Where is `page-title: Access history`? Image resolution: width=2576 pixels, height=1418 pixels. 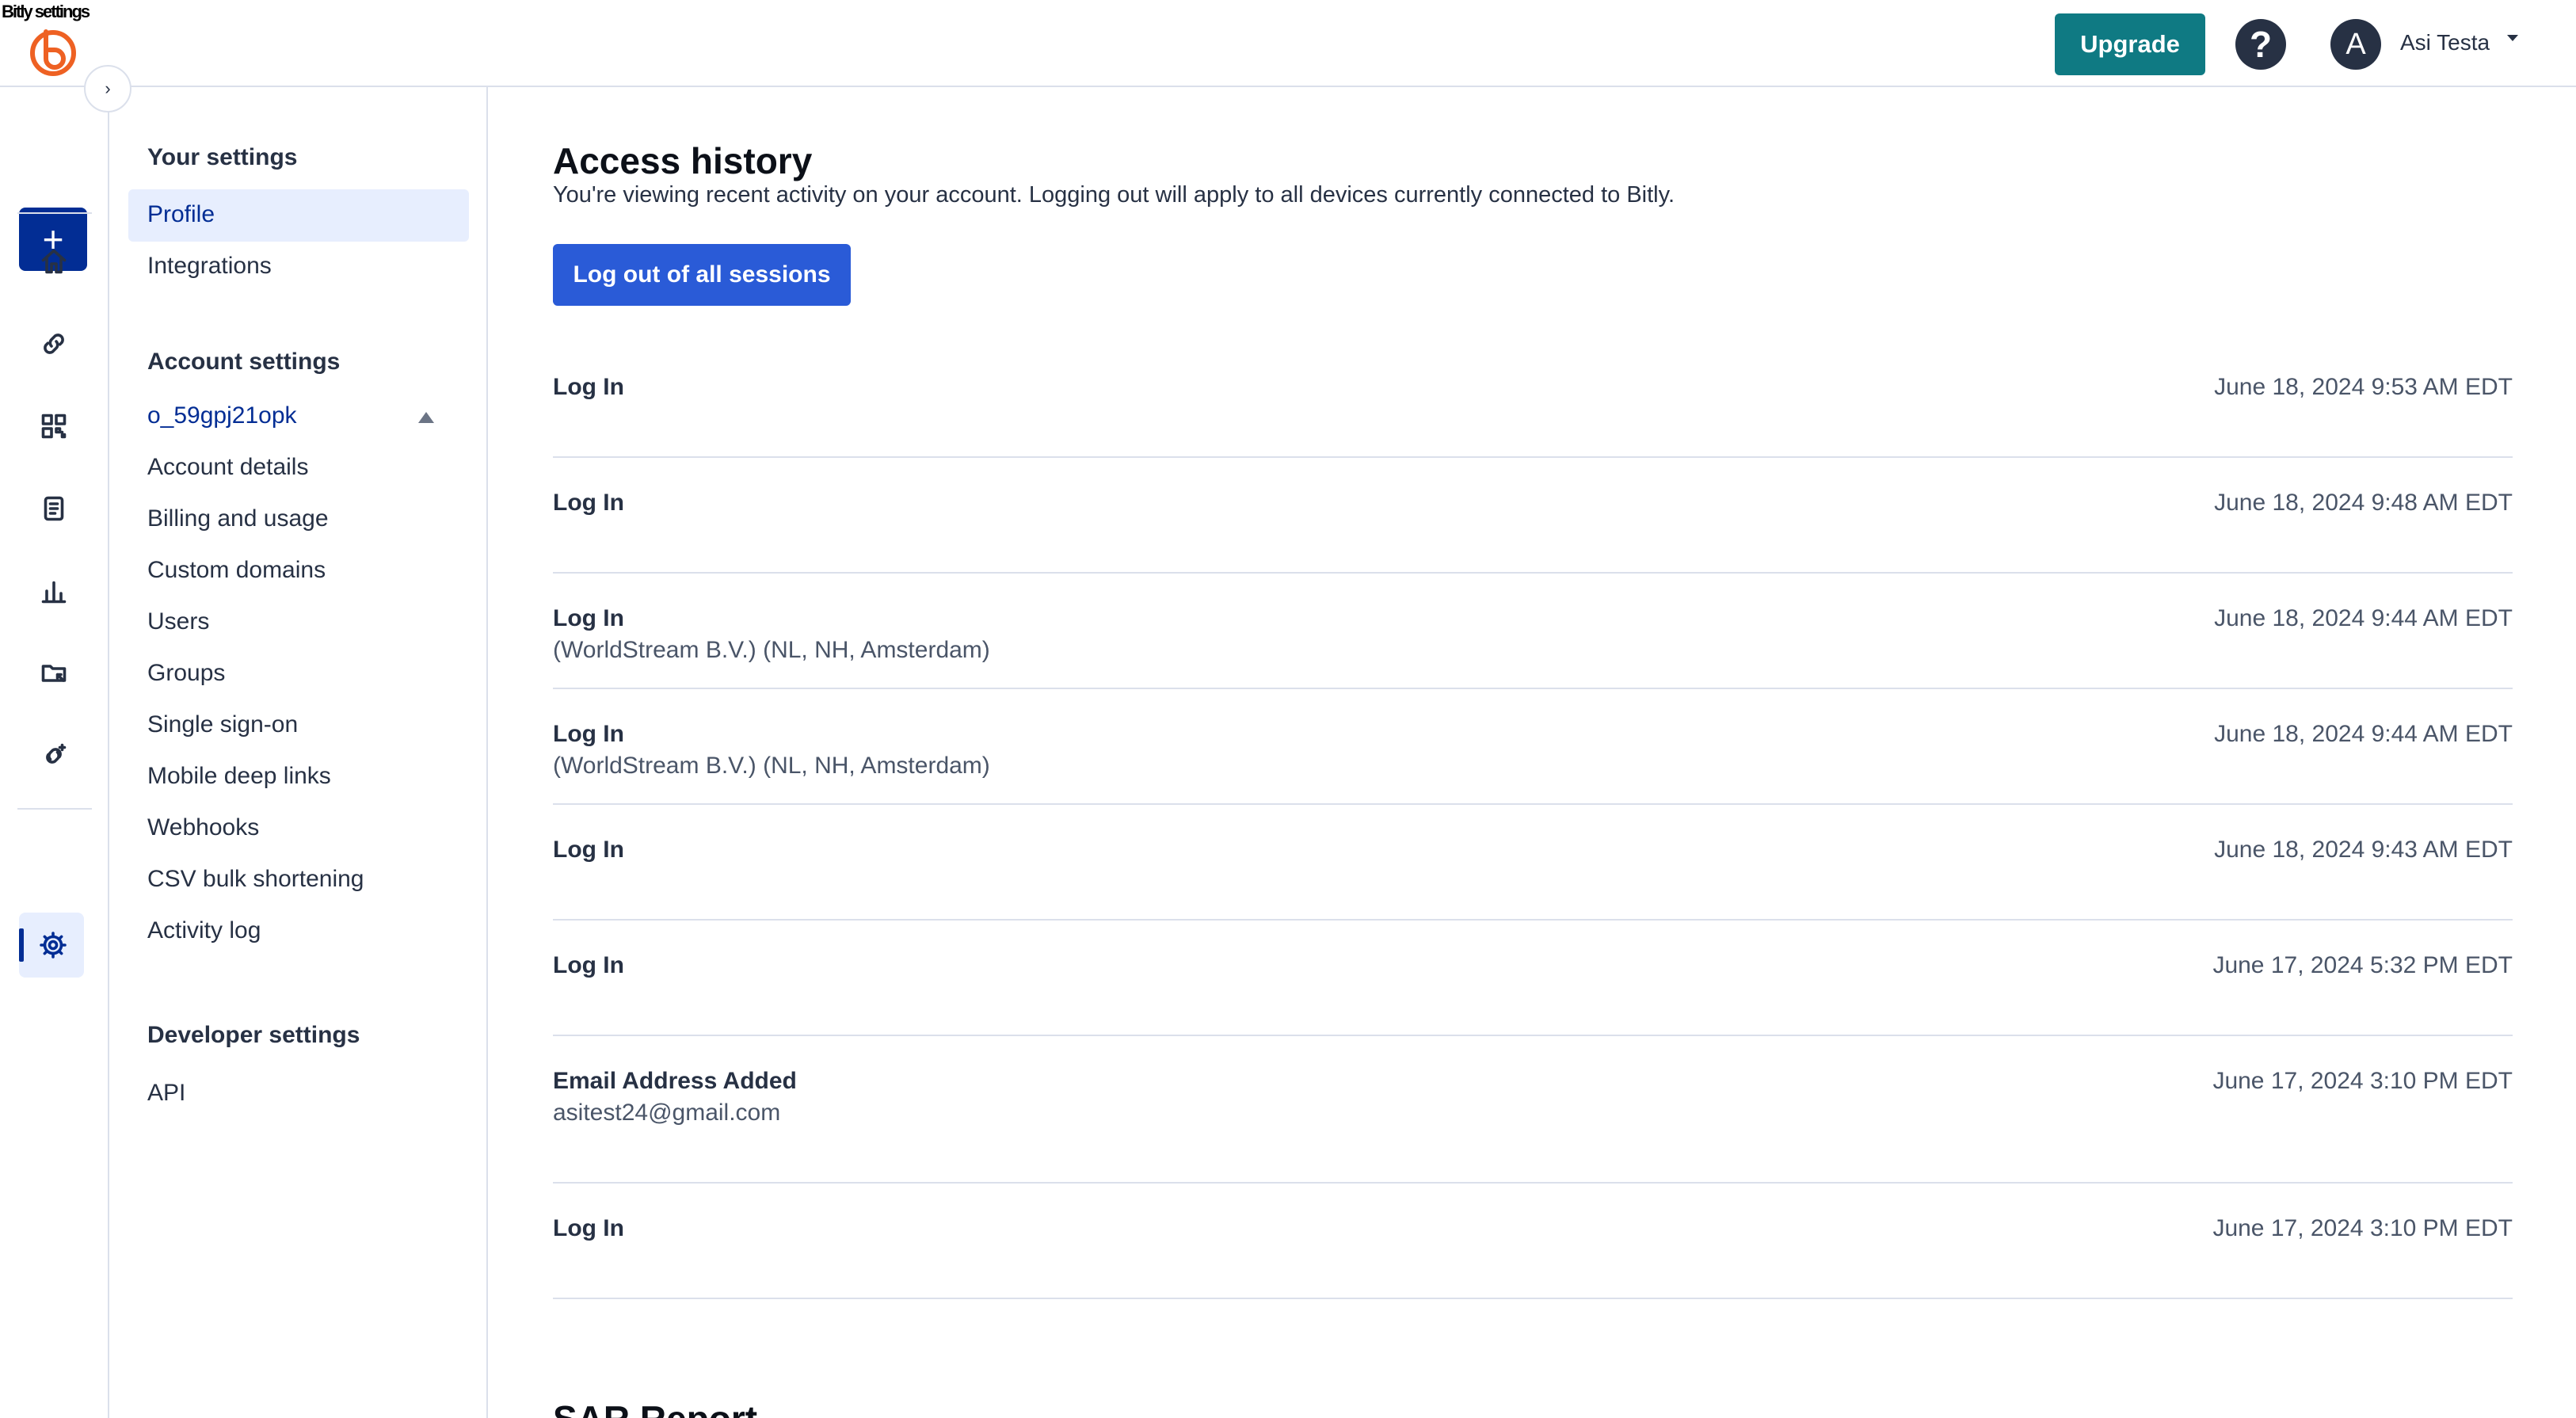
page-title: Access history is located at coordinates (683, 160).